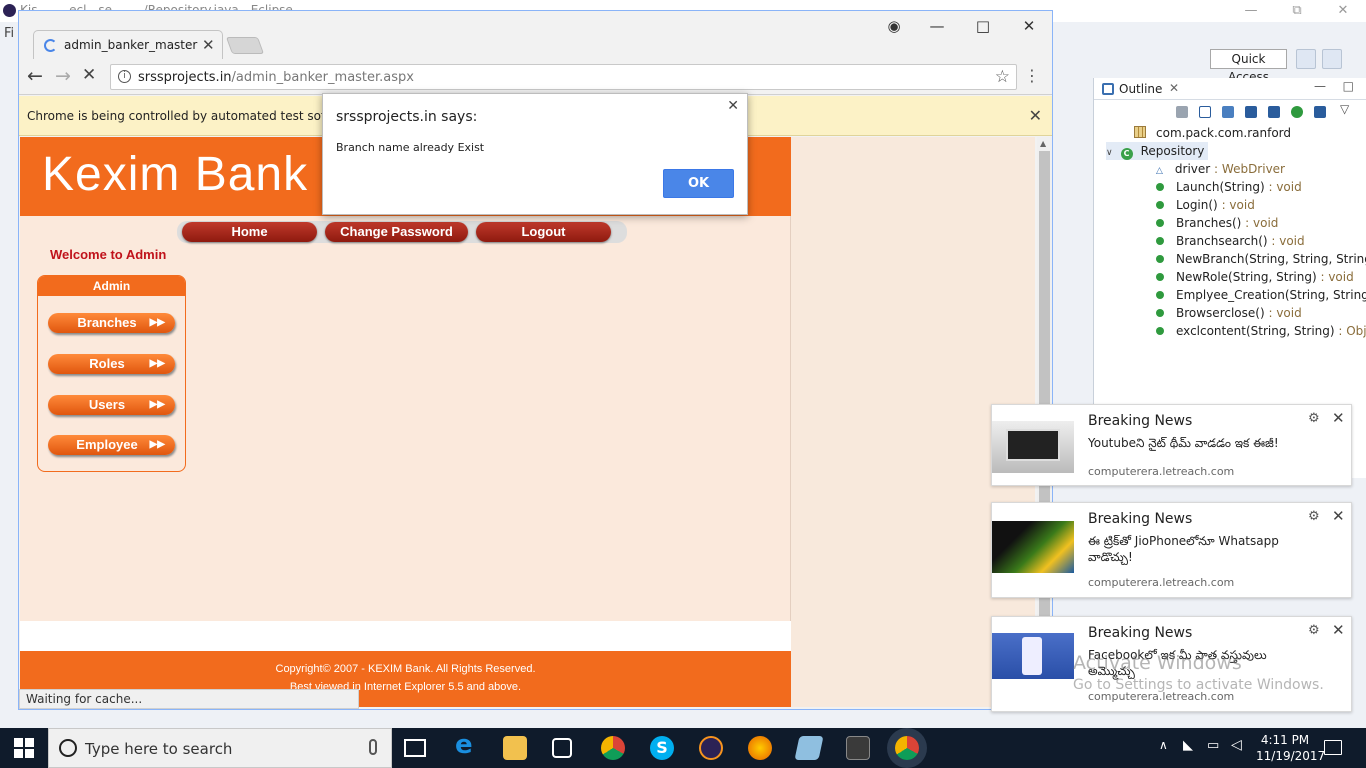  I want to click on alert-message: Branch name already Exist, so click(410, 147).